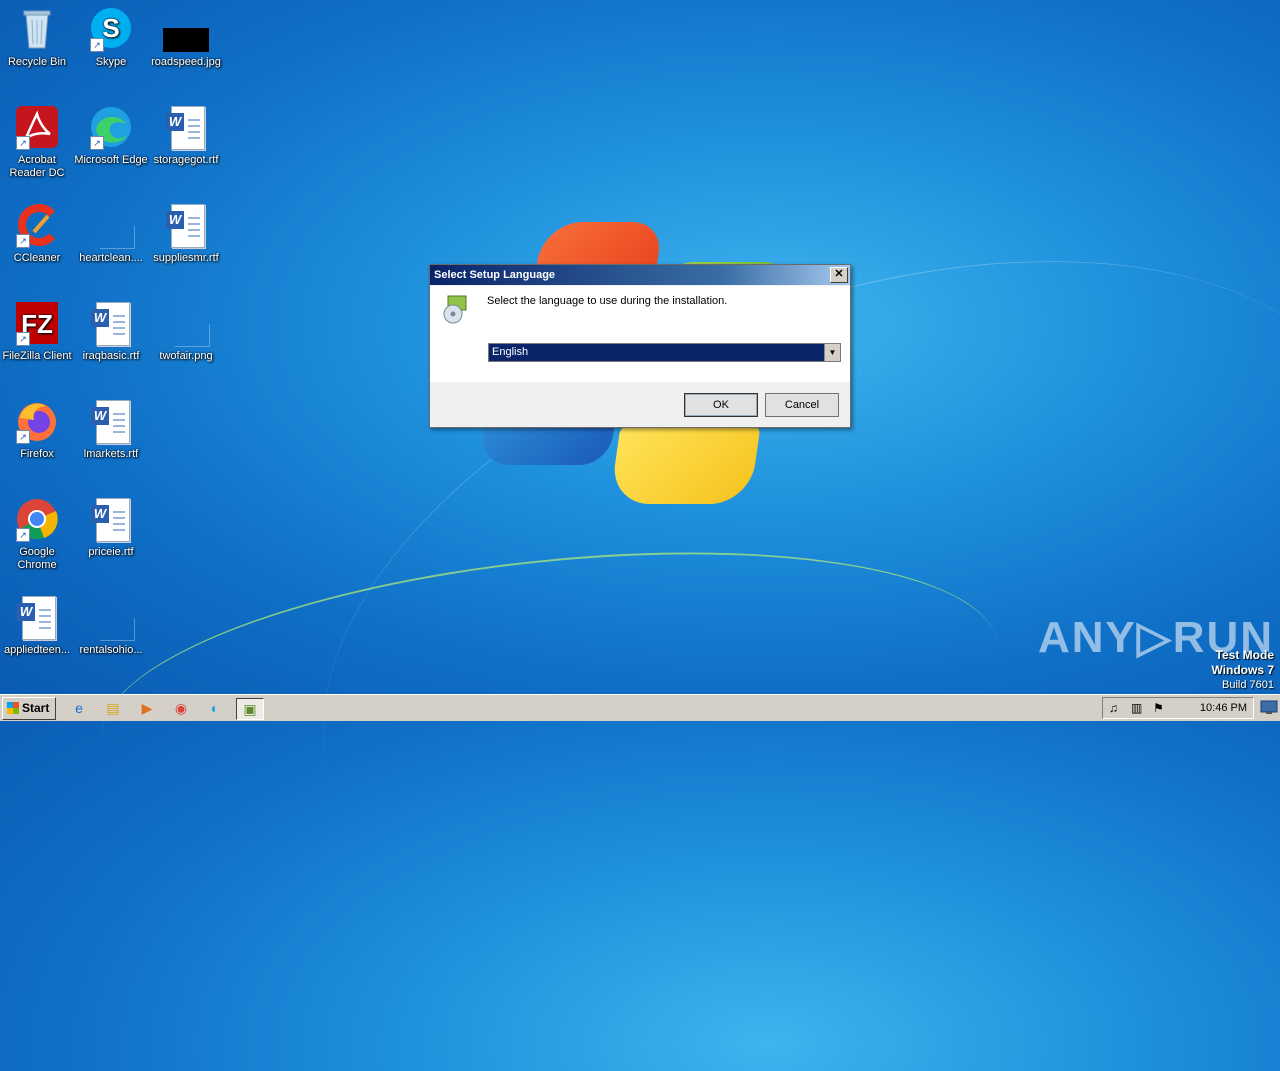  I want to click on dialog-titlebar: Select Setup Language ✕, so click(640, 275).